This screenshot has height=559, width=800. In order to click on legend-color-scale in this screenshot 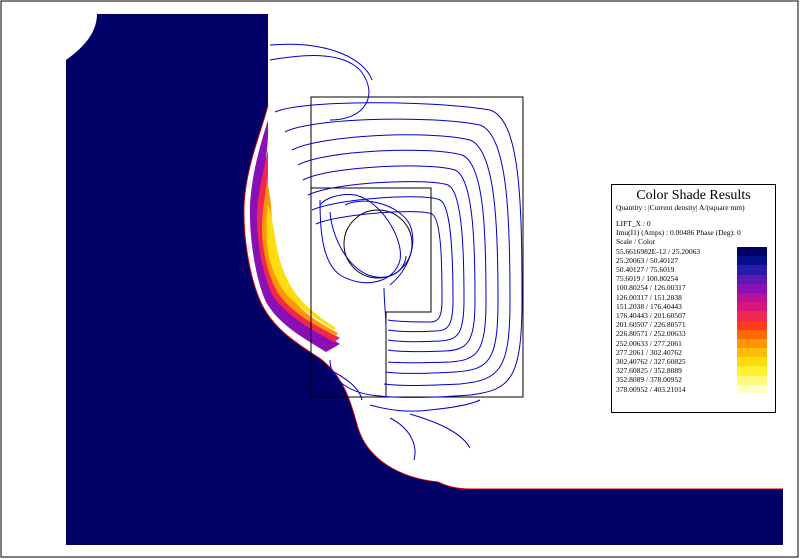, I will do `click(752, 320)`.